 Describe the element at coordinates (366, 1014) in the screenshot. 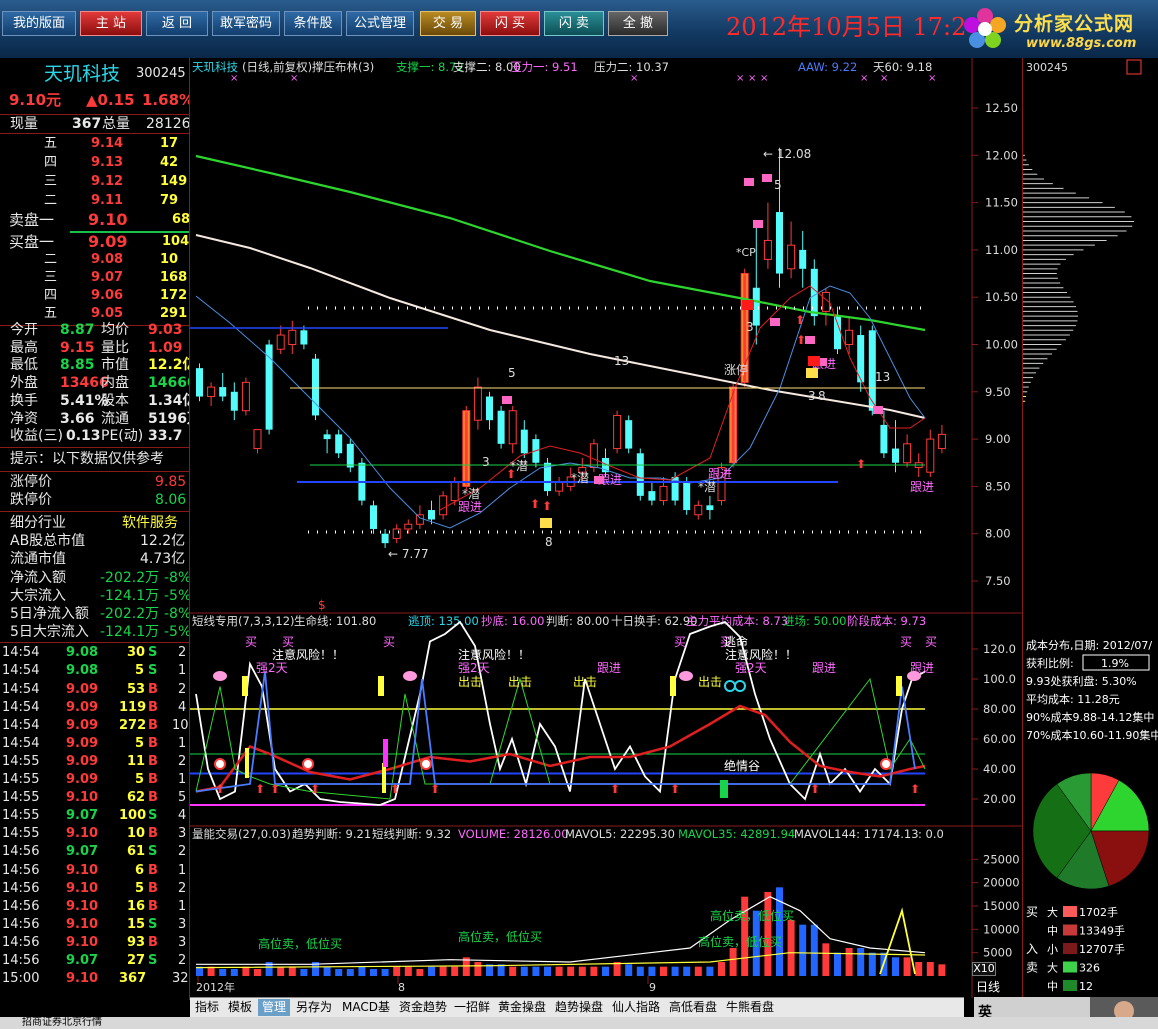

I see `tab-4: MACD基本` at that location.